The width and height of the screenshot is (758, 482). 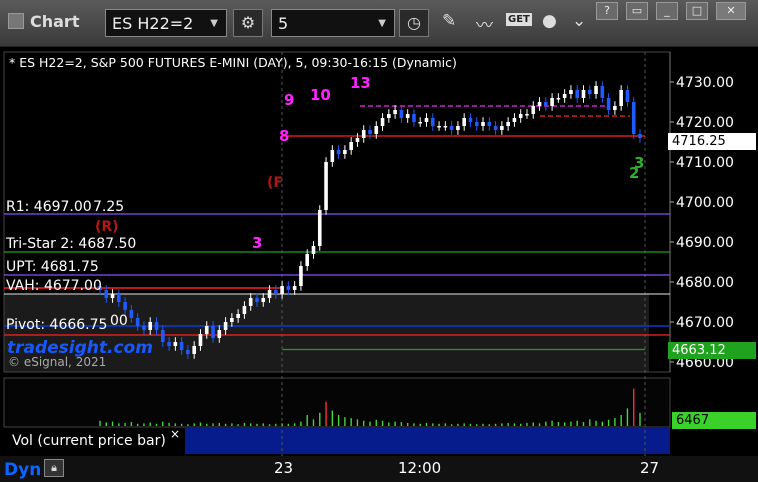 I want to click on tristar-label: Tri-Star 2: 4687.50, so click(x=71, y=244).